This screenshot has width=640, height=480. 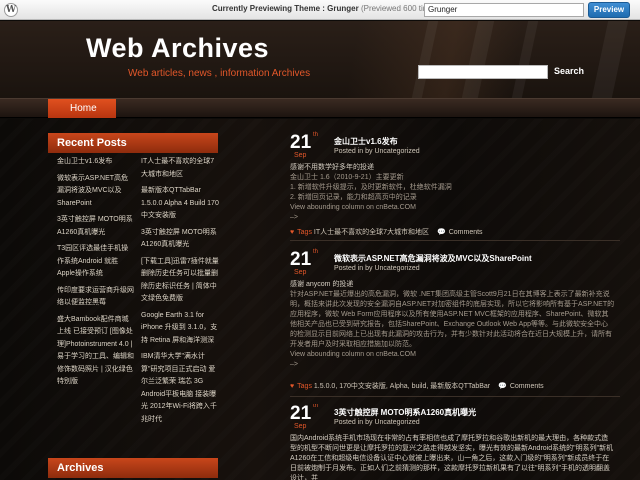 I want to click on recent-post-link: T3园区评选最佳手机操作系统Android 就胜Apple操作系统, so click(x=96, y=262).